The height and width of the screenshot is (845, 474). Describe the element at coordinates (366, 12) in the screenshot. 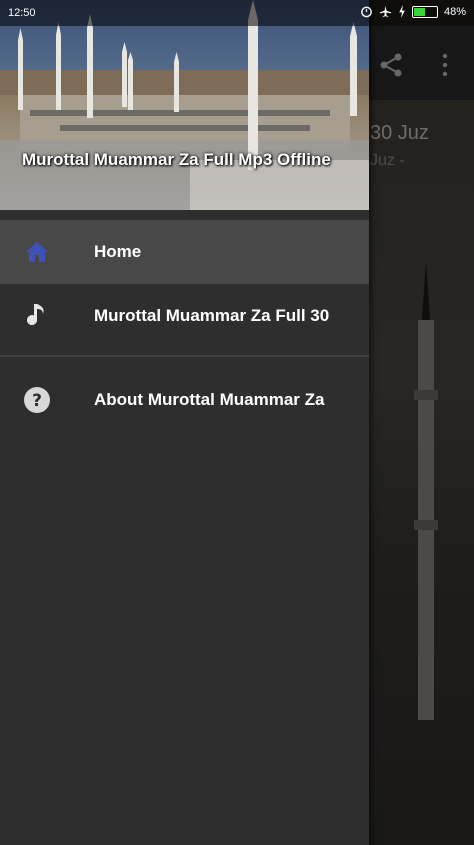

I see `alarm-icon` at that location.